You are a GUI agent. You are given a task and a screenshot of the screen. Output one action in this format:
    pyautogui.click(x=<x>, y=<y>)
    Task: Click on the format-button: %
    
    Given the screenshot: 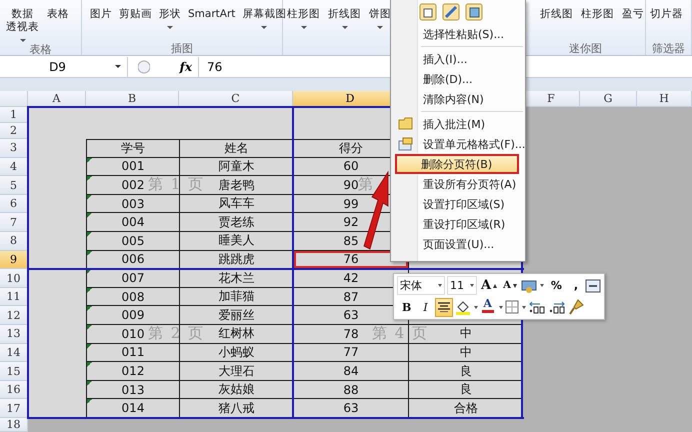 What is the action you would take?
    pyautogui.click(x=556, y=286)
    